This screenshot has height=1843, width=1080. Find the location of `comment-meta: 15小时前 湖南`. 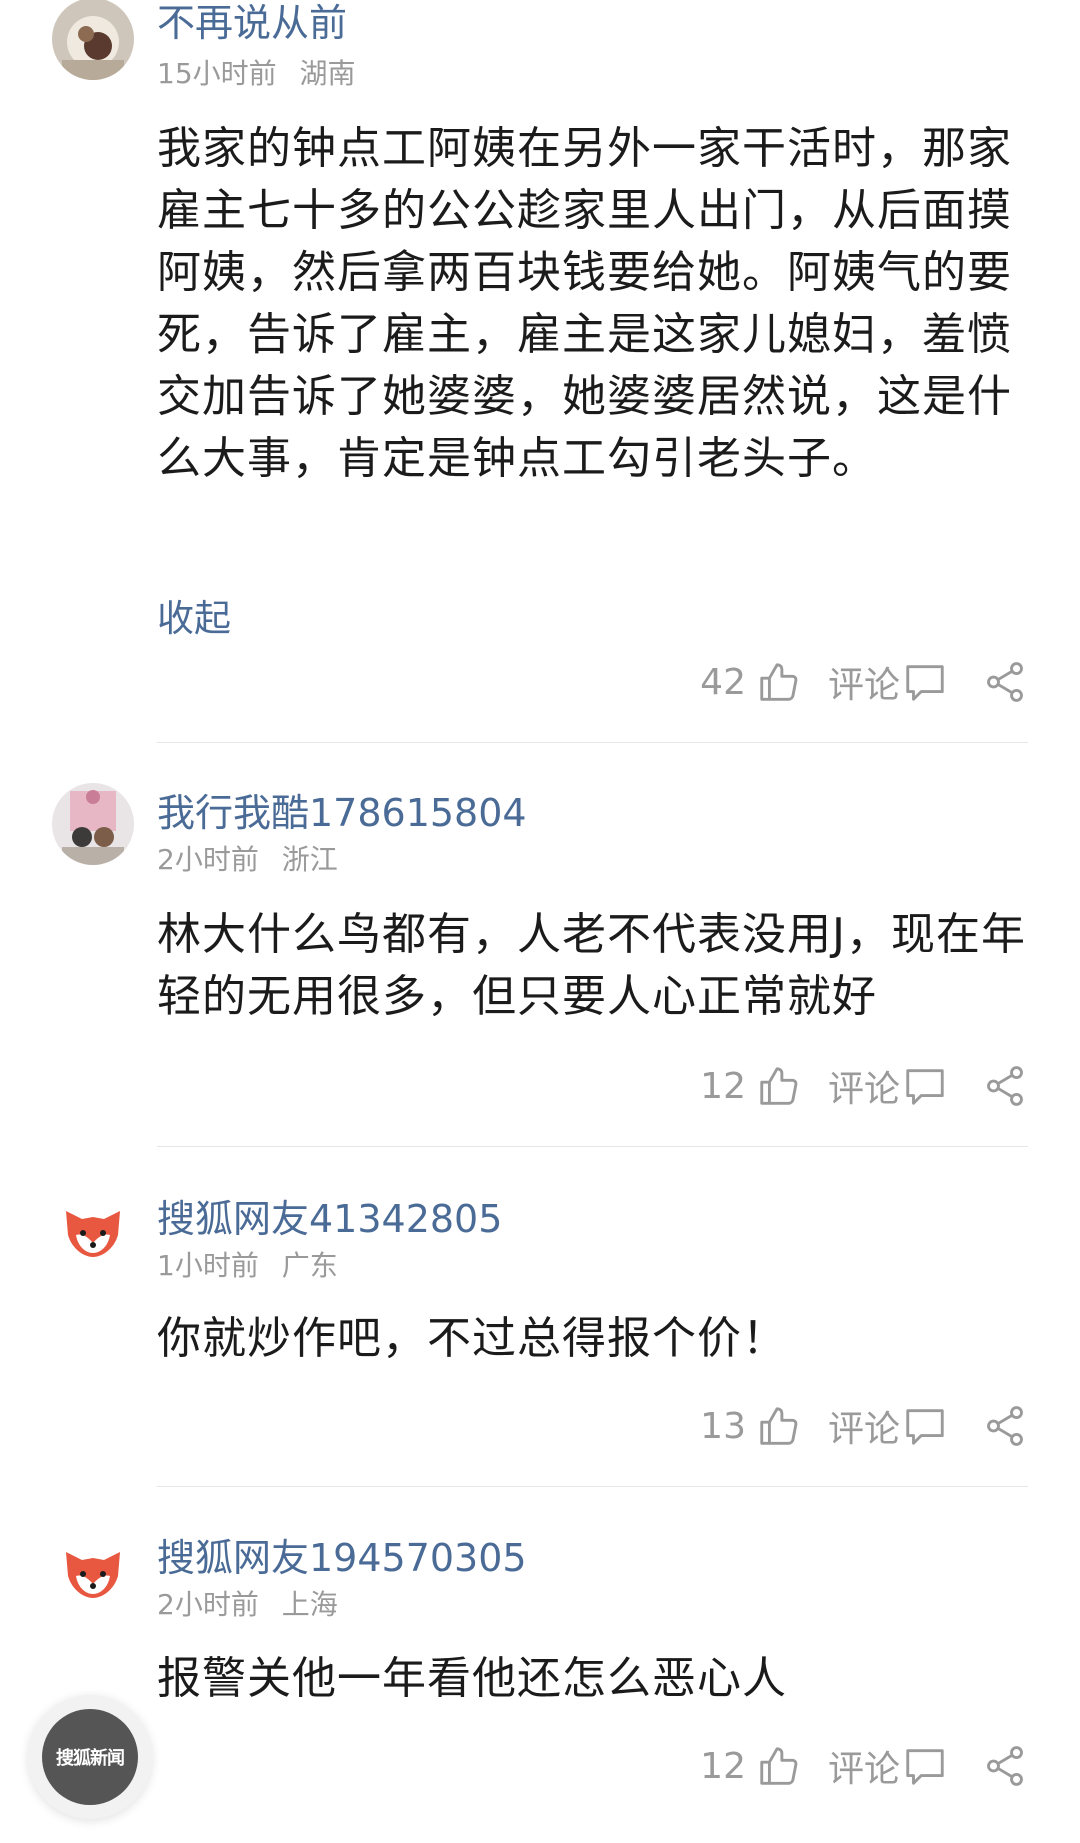

comment-meta: 15小时前 湖南 is located at coordinates (256, 72).